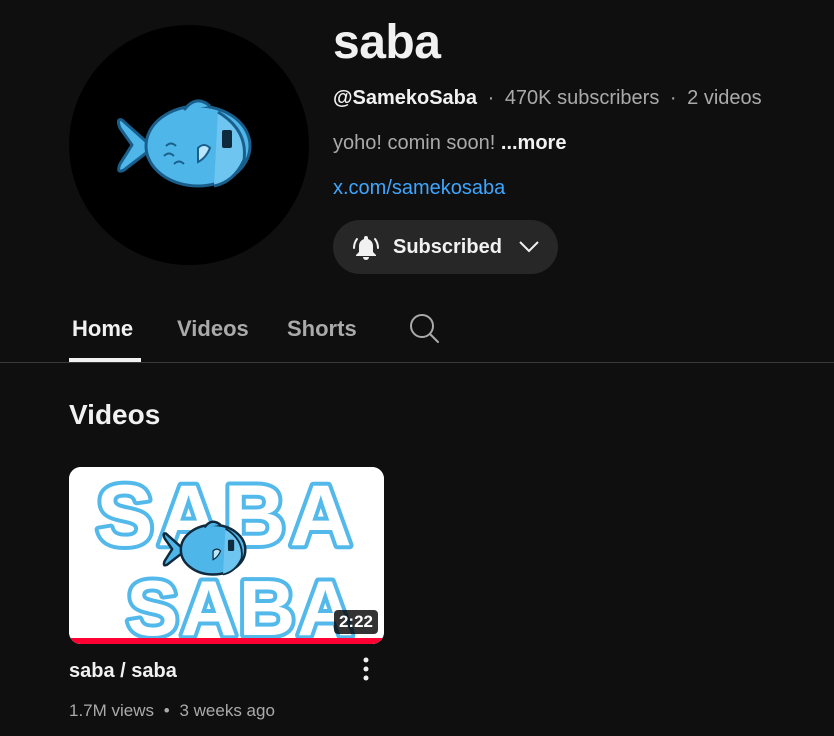 Image resolution: width=834 pixels, height=736 pixels. What do you see at coordinates (213, 329) in the screenshot?
I see `tab-videos: Videos` at bounding box center [213, 329].